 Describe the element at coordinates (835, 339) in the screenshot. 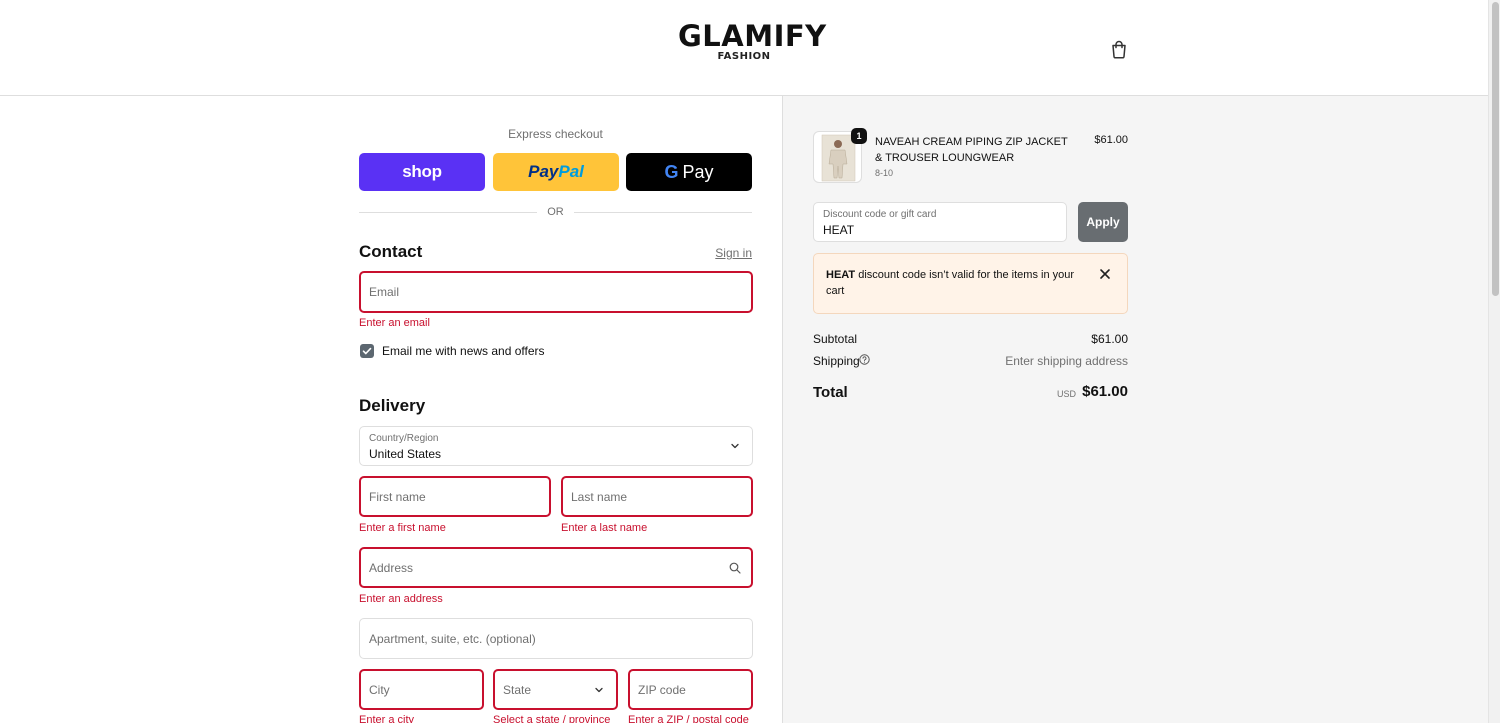

I see `subtotal-label: Subtotal` at that location.